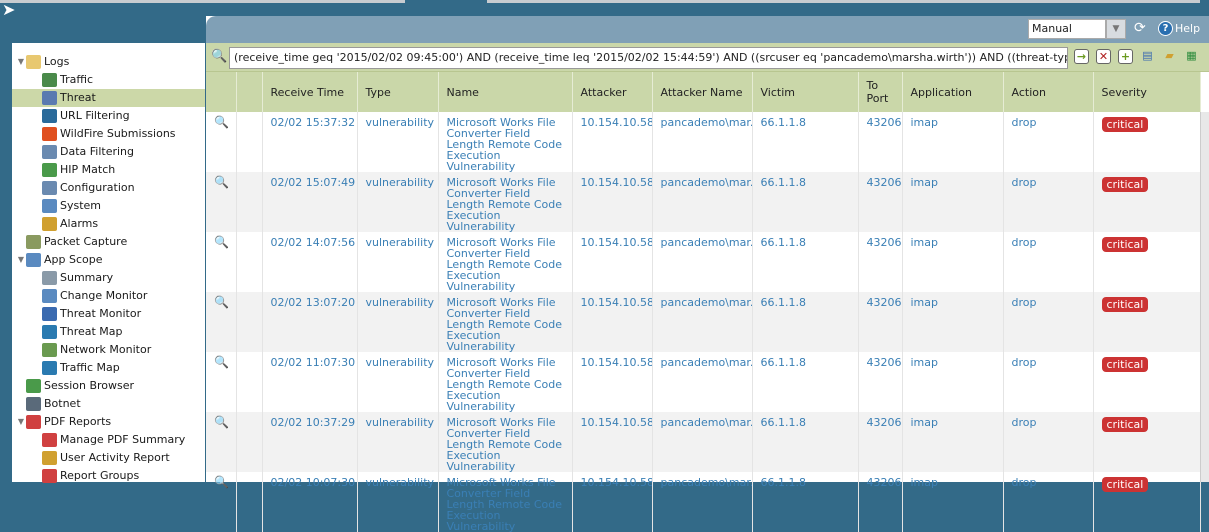  Describe the element at coordinates (1081, 56) in the screenshot. I see `apply-filter-icon: →` at that location.